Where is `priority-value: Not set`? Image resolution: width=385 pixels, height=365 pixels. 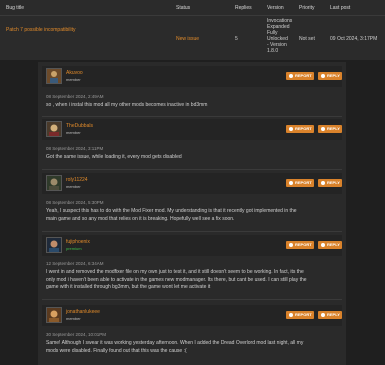
priority-value: Not set is located at coordinates (307, 39).